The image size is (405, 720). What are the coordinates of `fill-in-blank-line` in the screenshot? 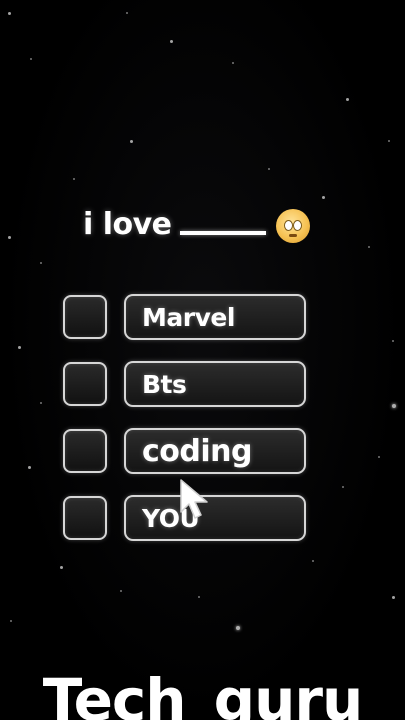 It's located at (222, 233).